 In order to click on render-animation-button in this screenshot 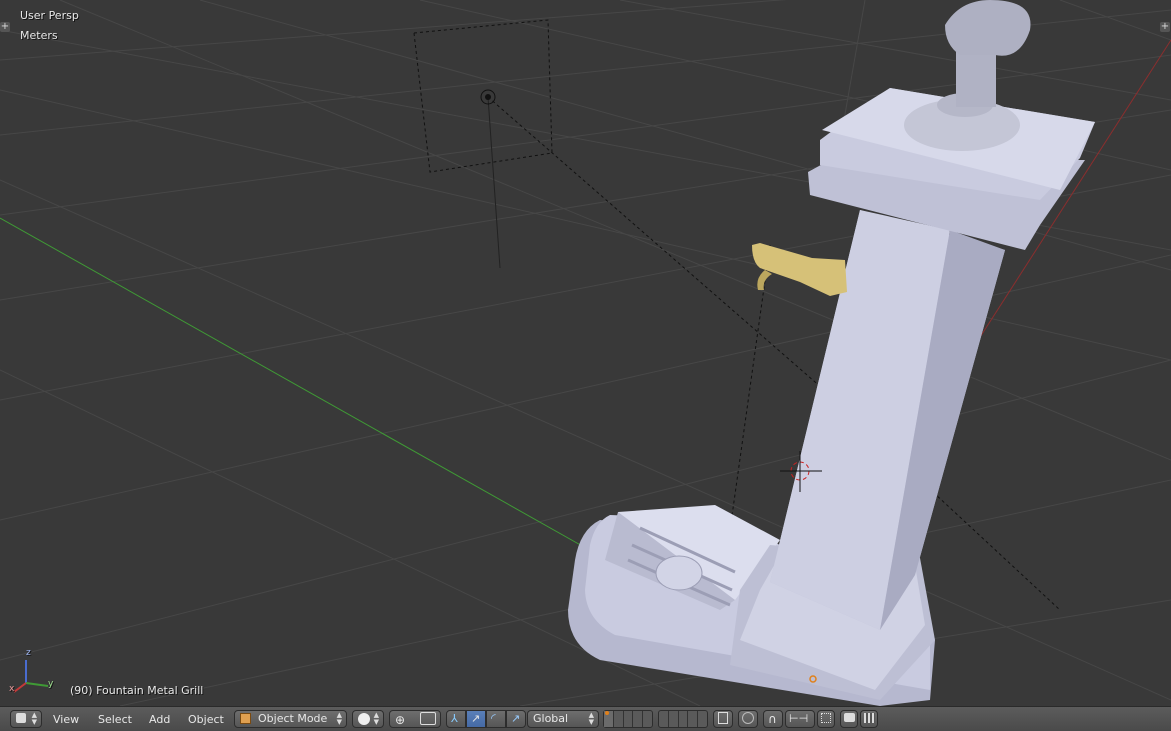, I will do `click(869, 719)`.